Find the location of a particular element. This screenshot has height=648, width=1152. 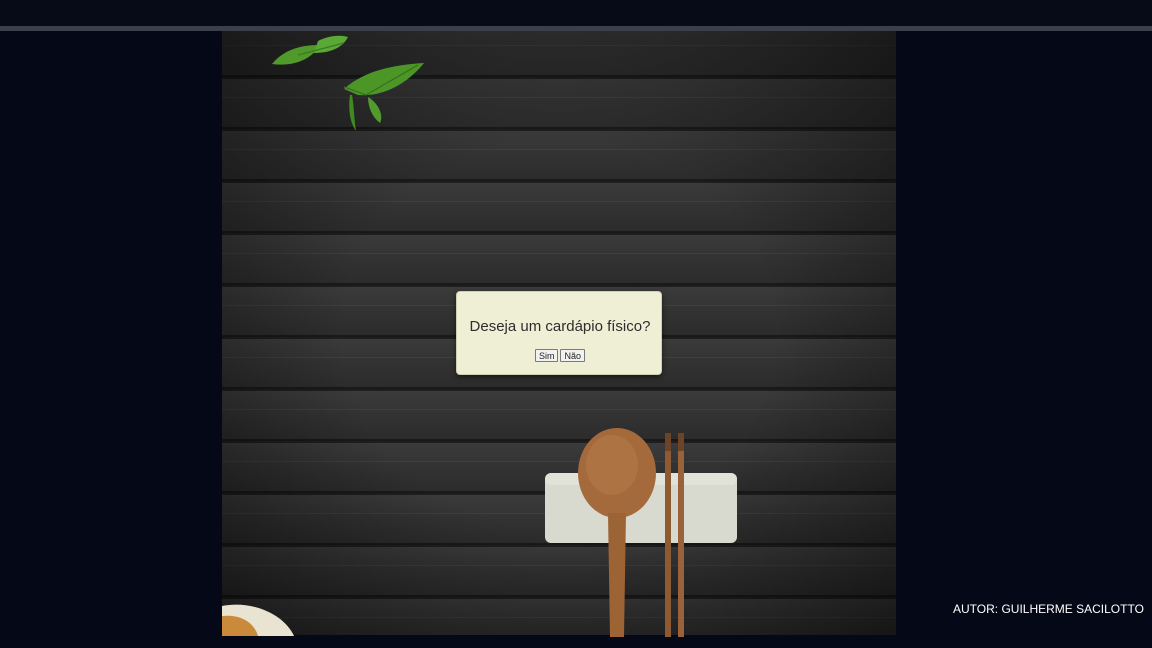

dialog-button-row: Sim Não is located at coordinates (560, 355).